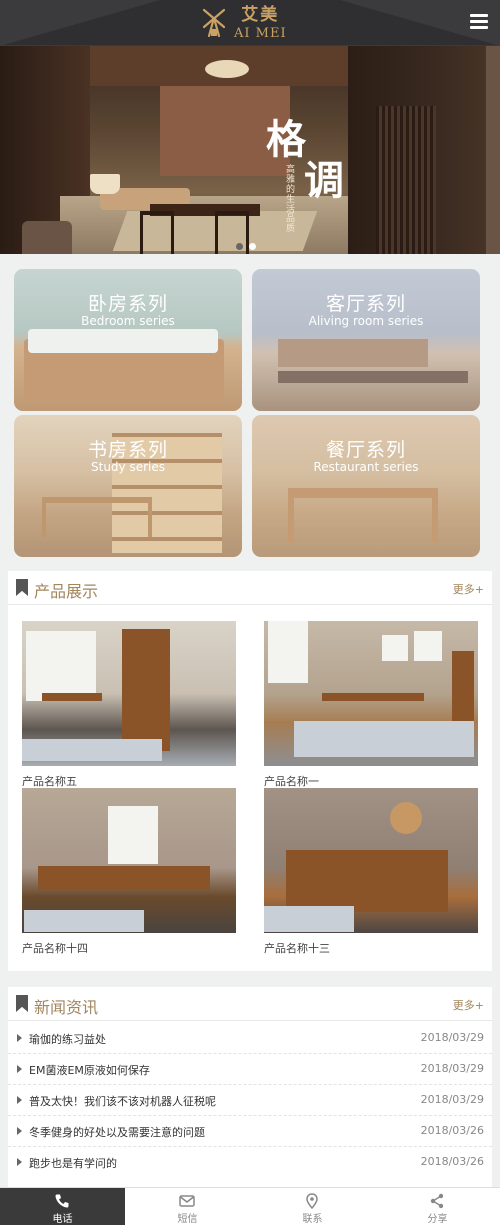 This screenshot has width=500, height=1225. Describe the element at coordinates (73, 1163) in the screenshot. I see `news-title: 跑步也是有学问的` at that location.